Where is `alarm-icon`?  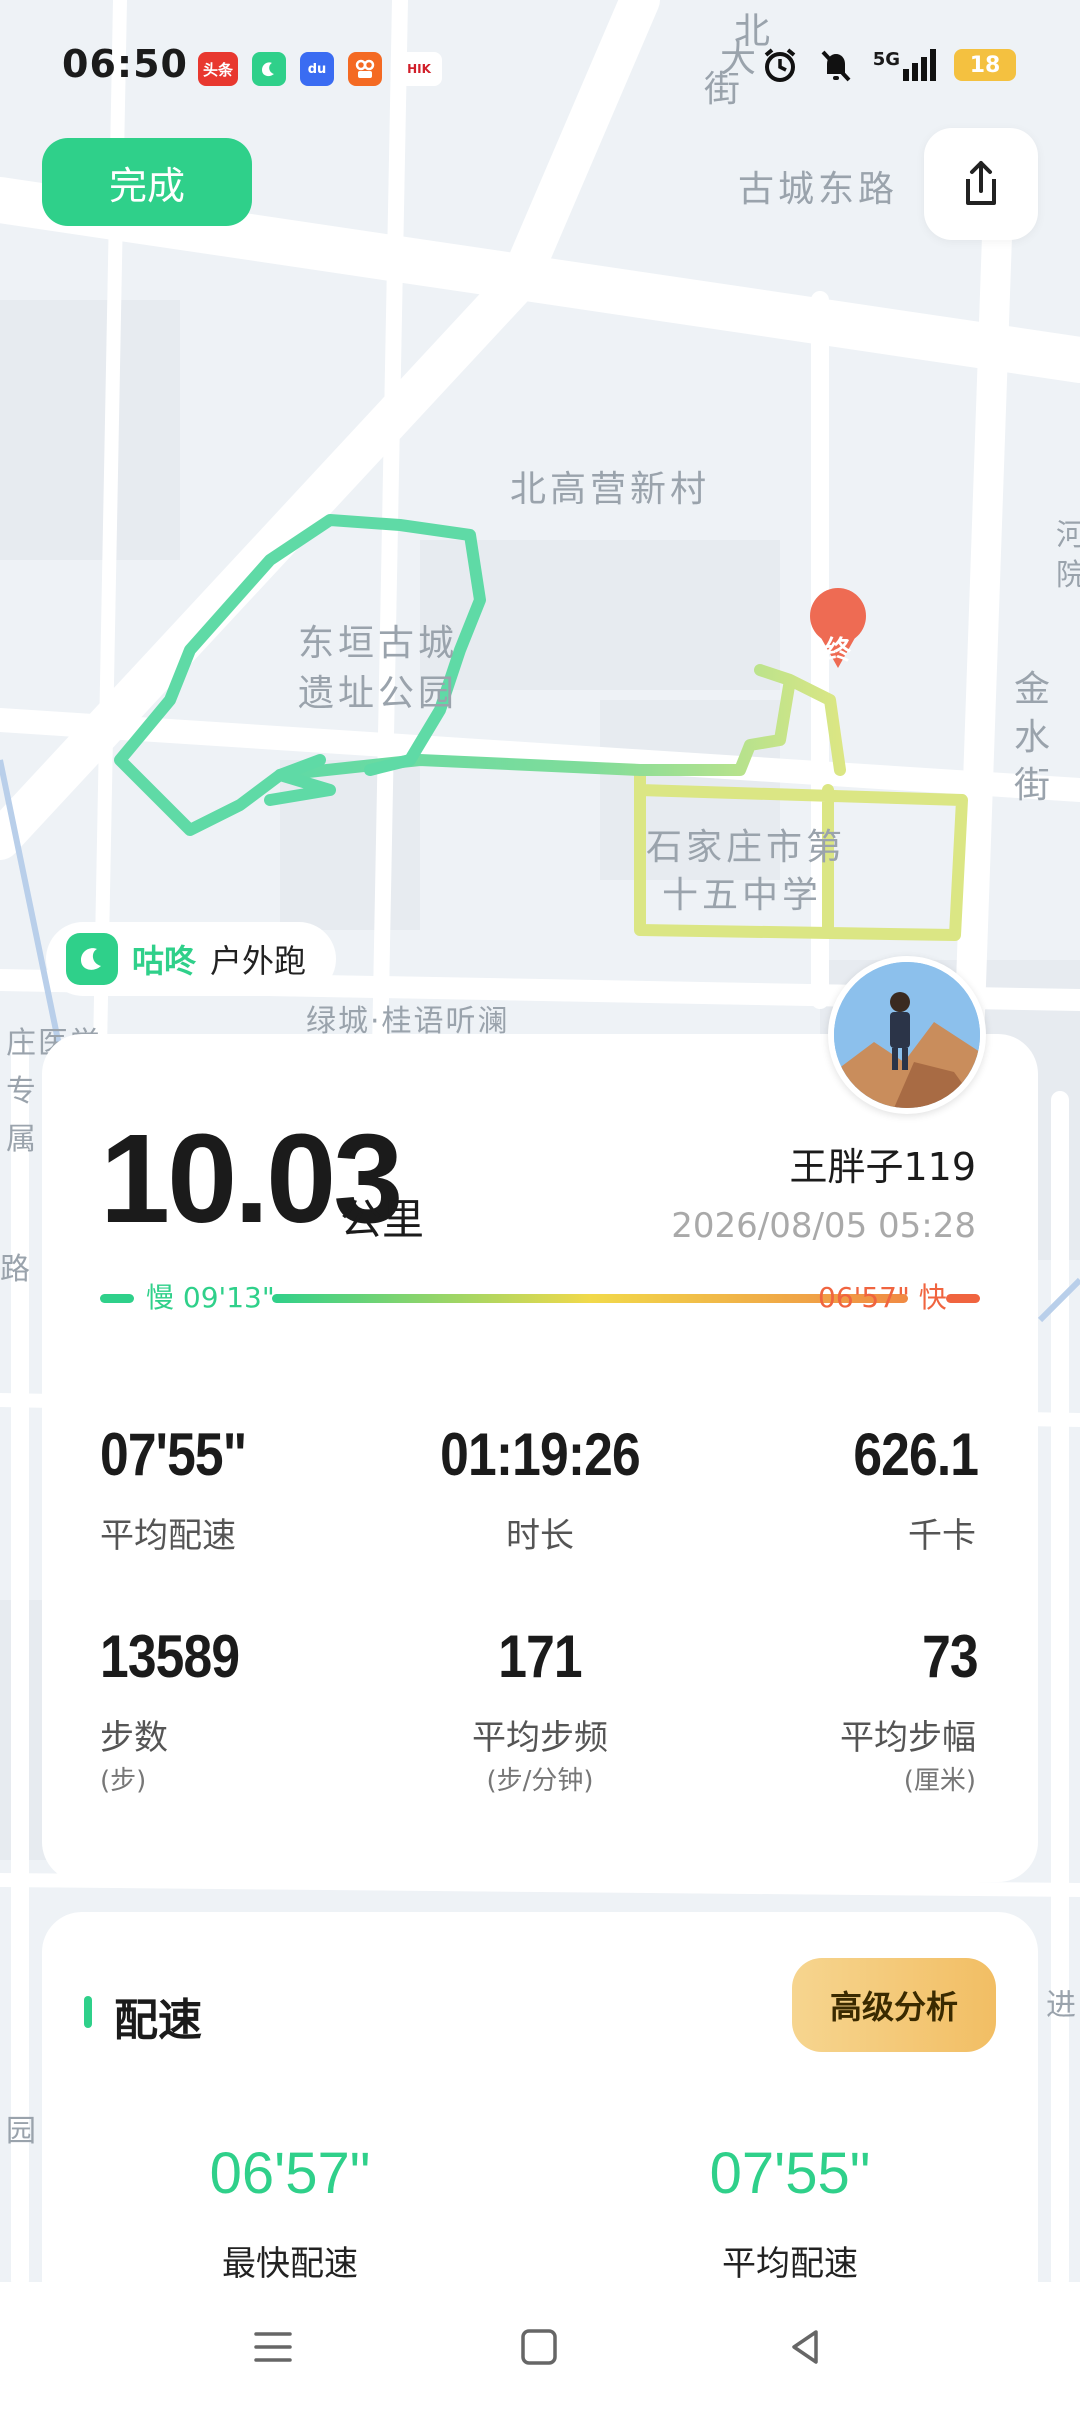
alarm-icon is located at coordinates (779, 65).